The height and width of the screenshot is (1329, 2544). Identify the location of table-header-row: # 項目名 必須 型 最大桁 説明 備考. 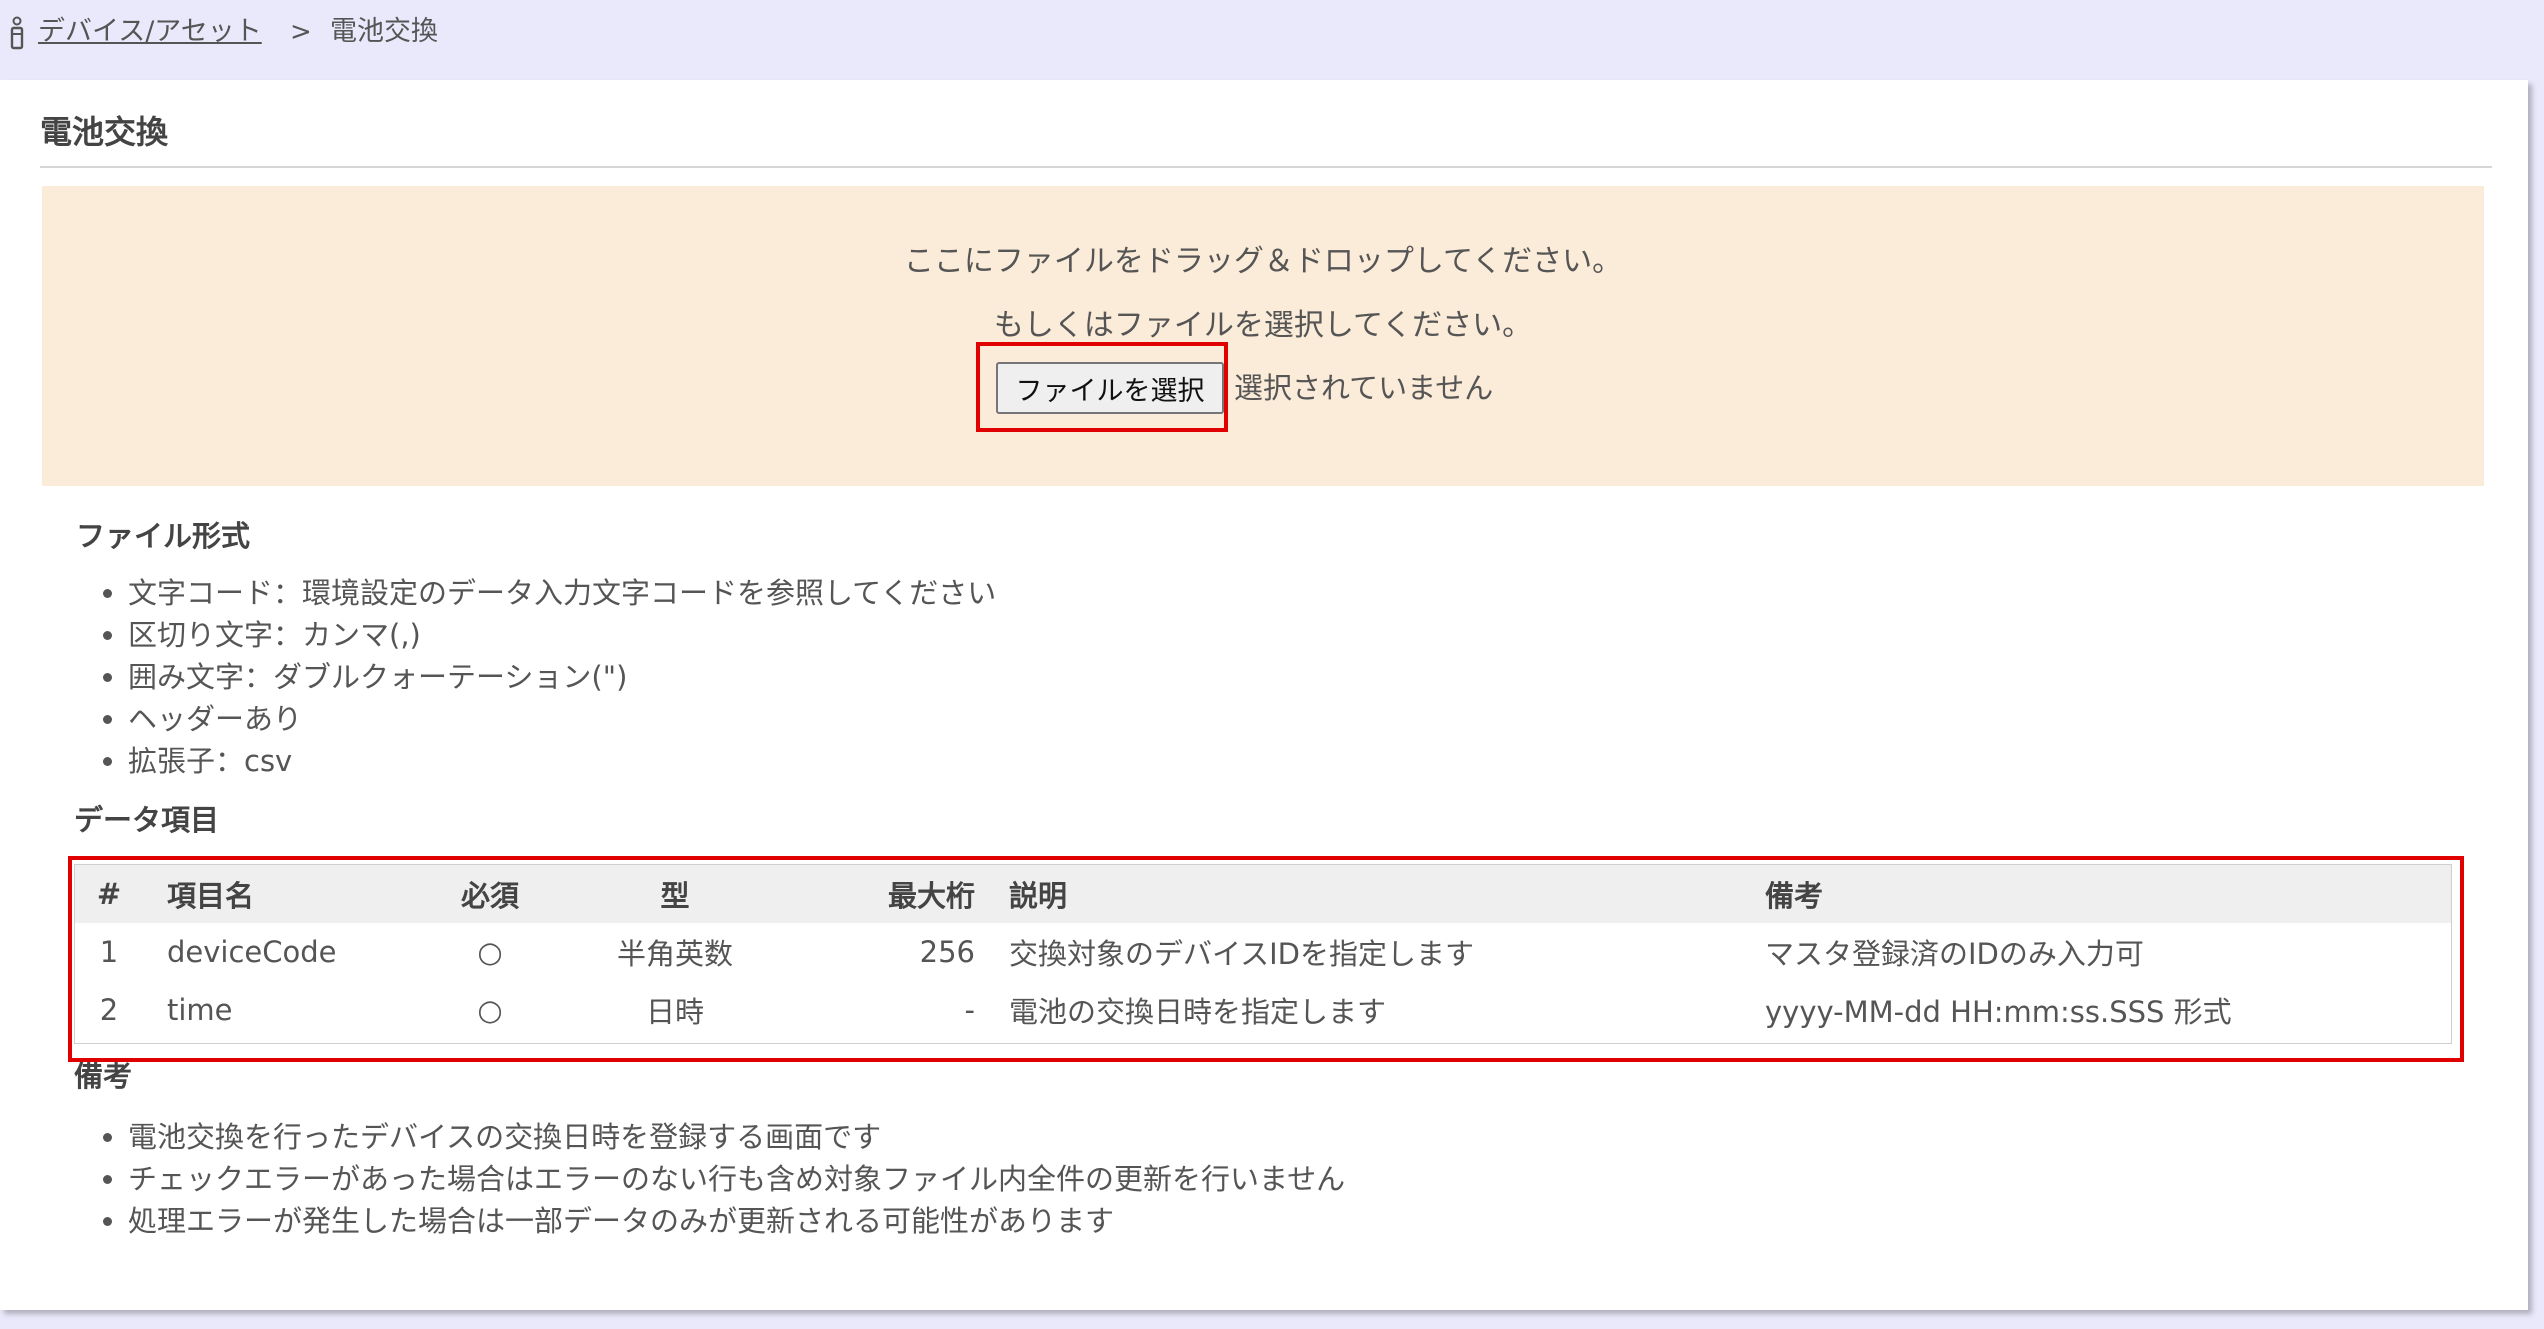
(1263, 894).